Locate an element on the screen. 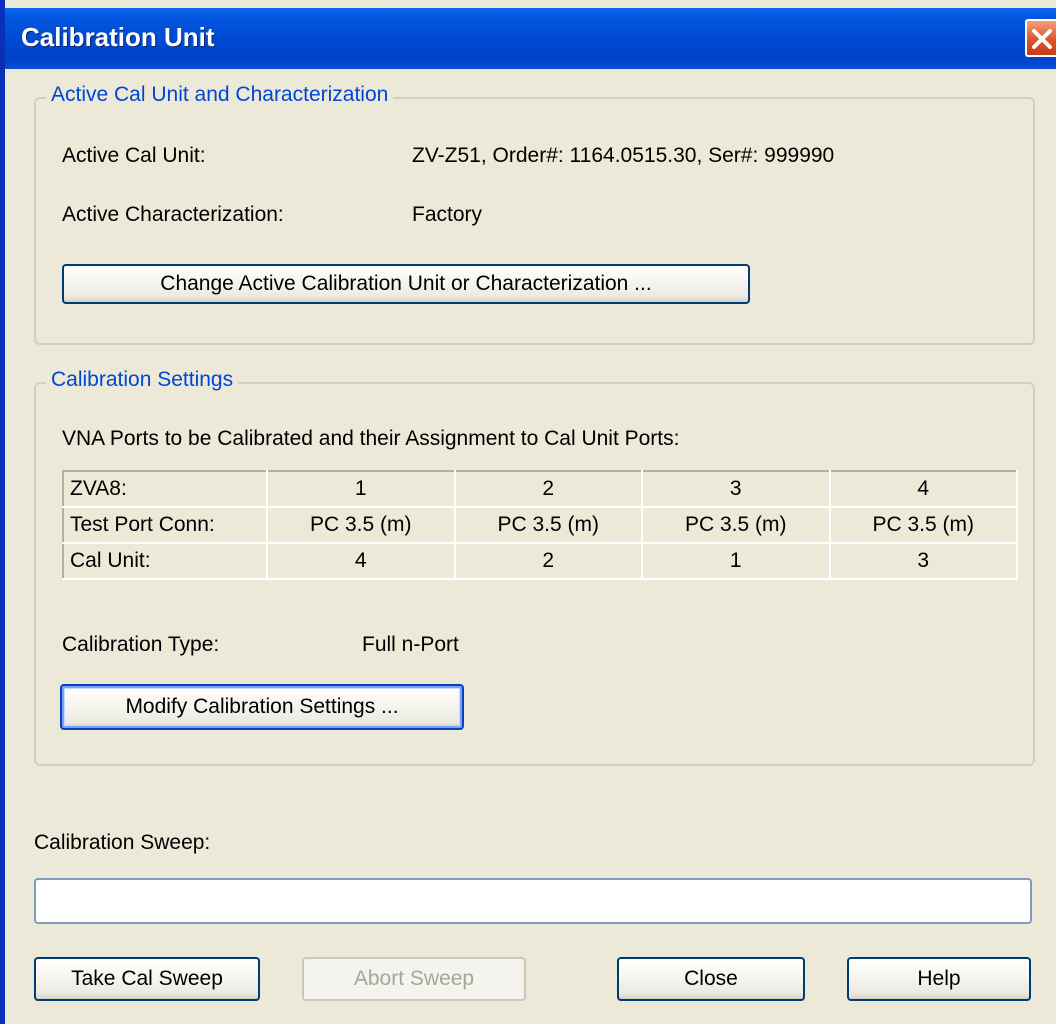  close-button: Close is located at coordinates (711, 979).